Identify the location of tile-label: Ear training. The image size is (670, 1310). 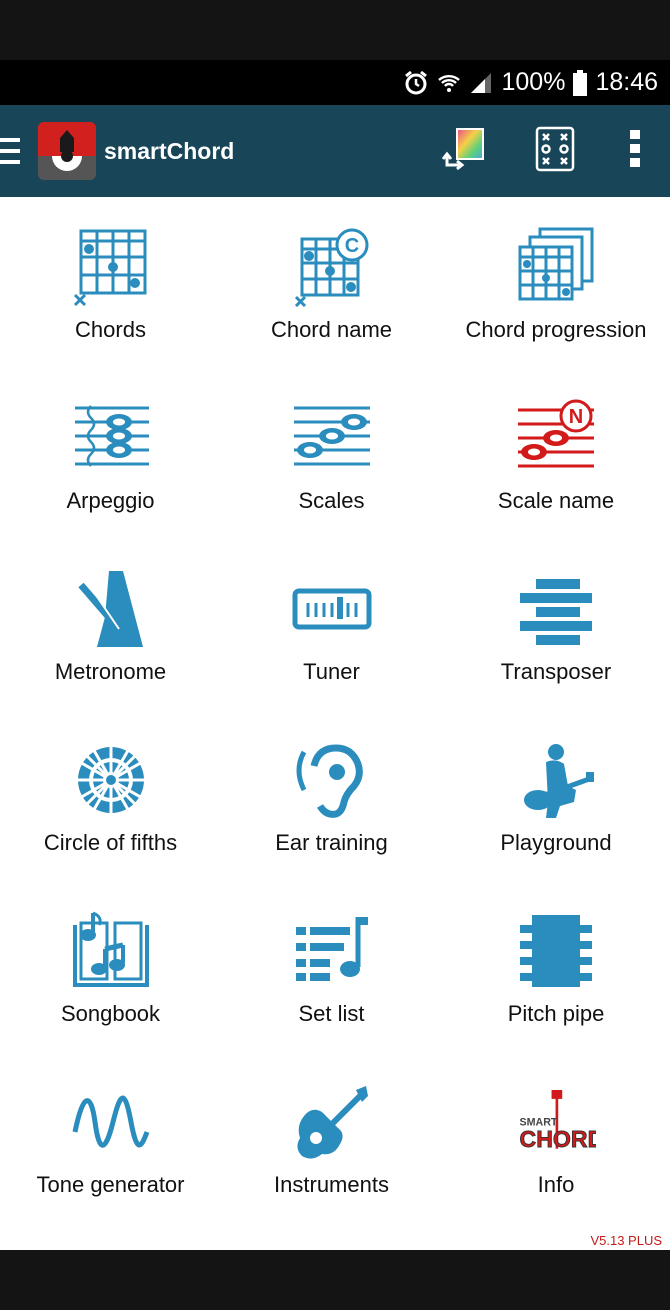
(331, 842).